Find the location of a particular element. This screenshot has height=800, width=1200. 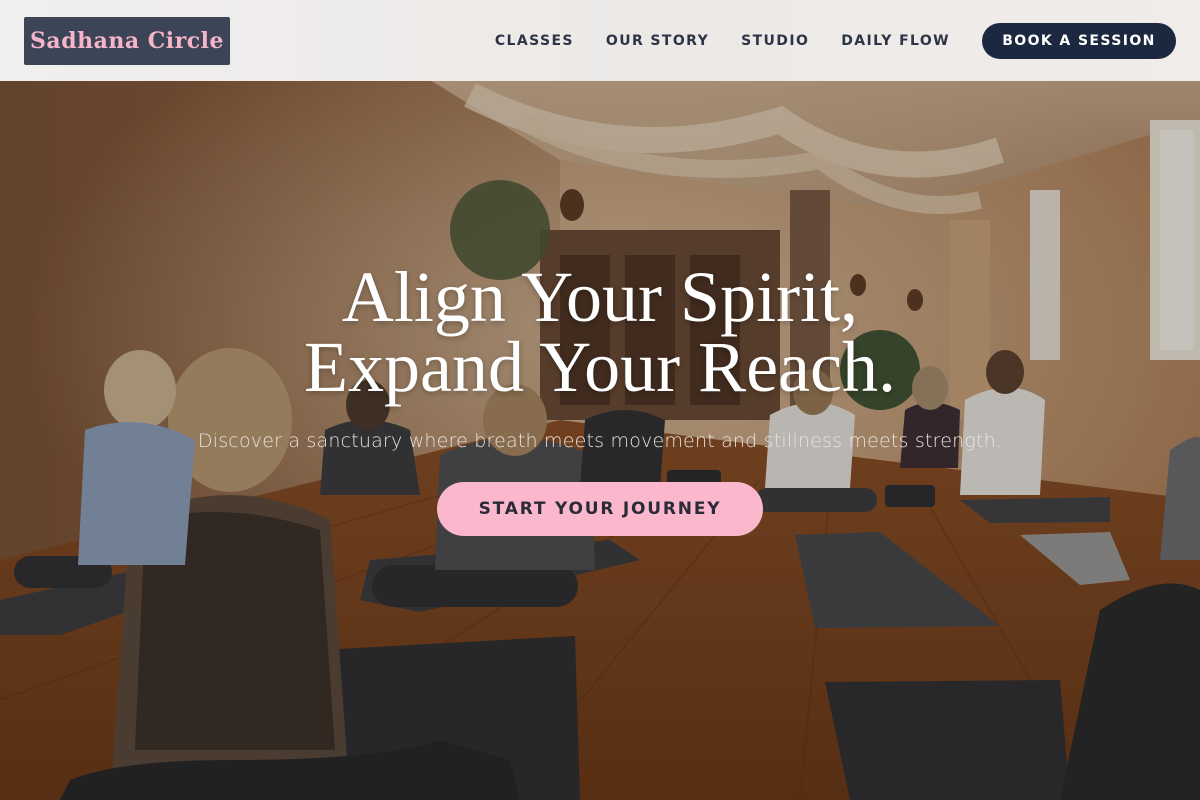

start-journey-button: START YOUR JOURNEY is located at coordinates (600, 509).